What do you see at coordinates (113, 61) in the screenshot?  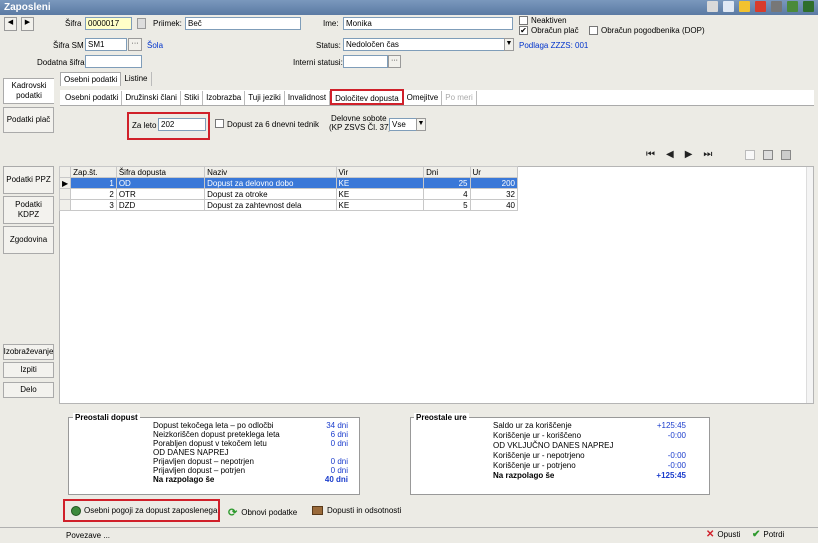 I see `dodatna-sifra-field` at bounding box center [113, 61].